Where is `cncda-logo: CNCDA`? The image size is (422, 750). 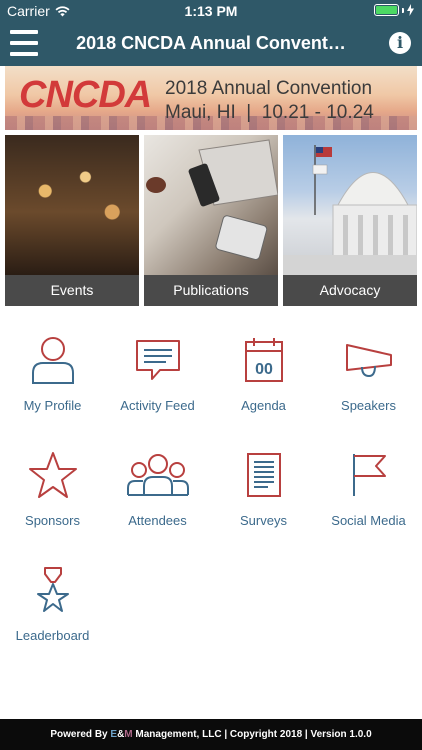 cncda-logo: CNCDA is located at coordinates (85, 95).